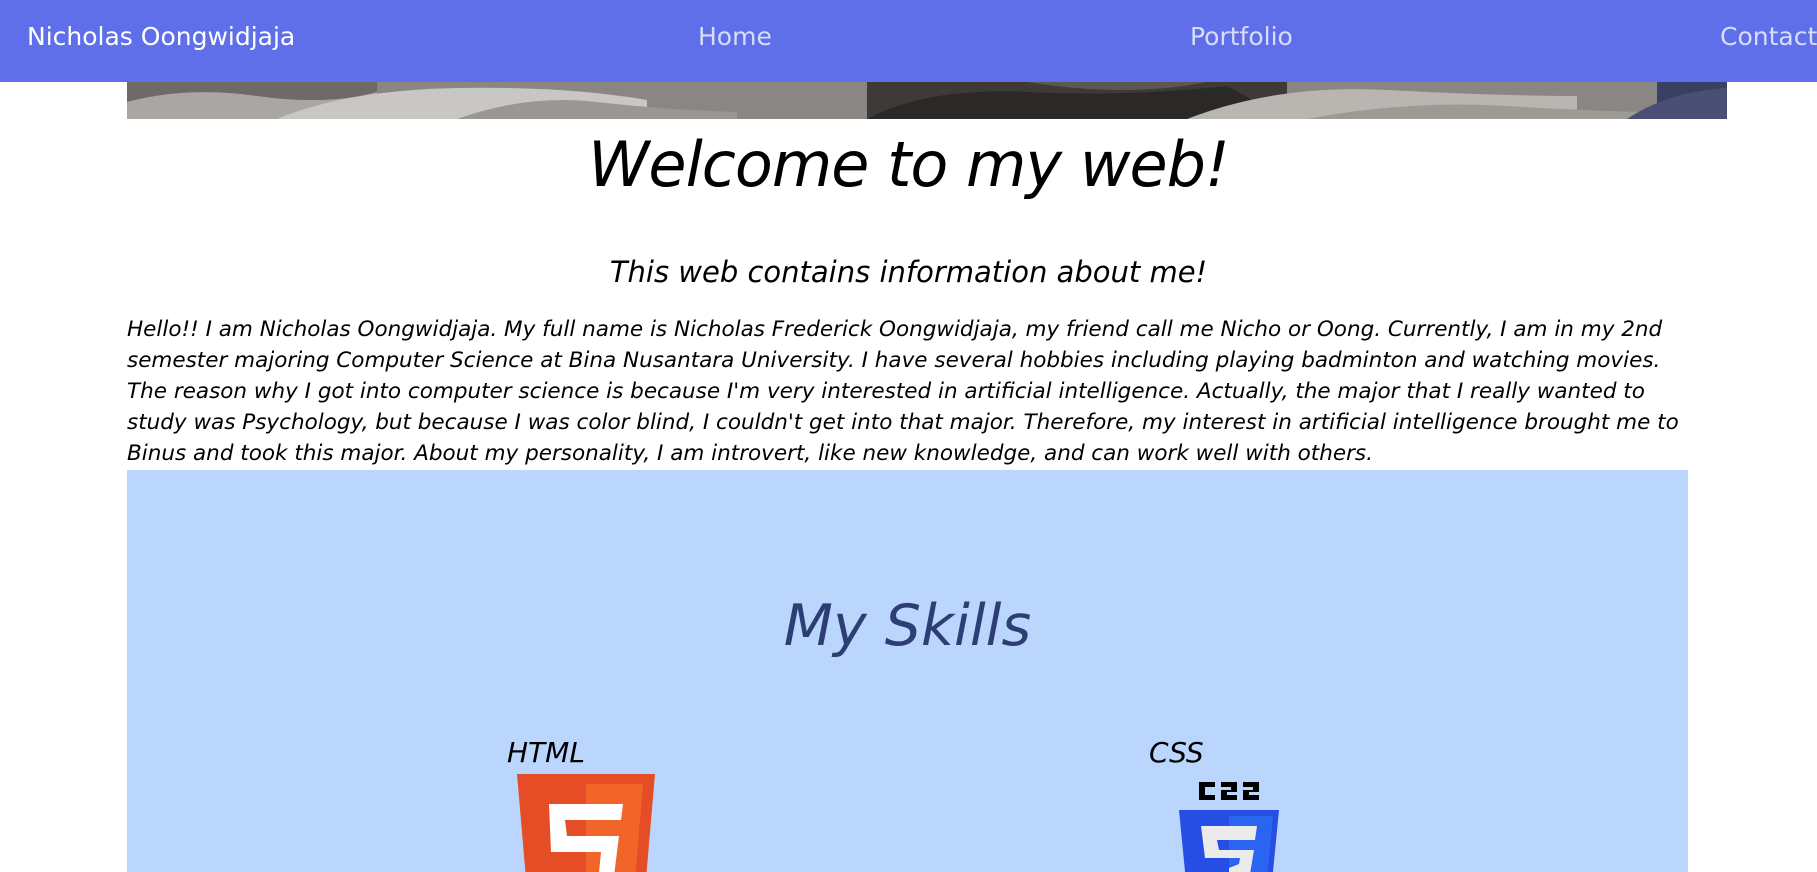  Describe the element at coordinates (1229, 827) in the screenshot. I see `css3-icon` at that location.